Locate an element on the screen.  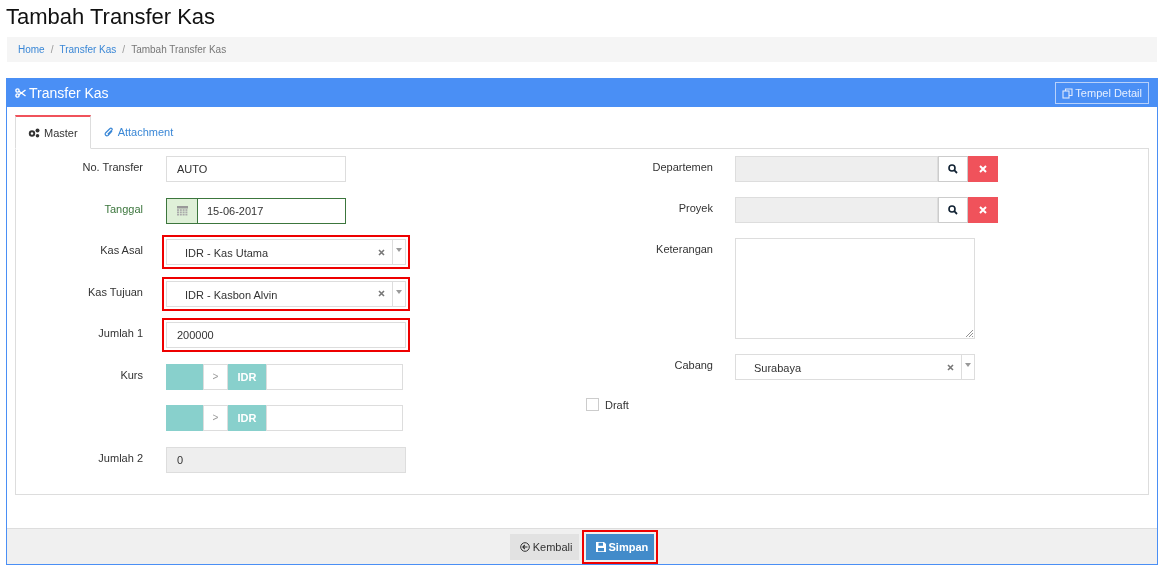
readonly-field: 0 is located at coordinates (286, 459).